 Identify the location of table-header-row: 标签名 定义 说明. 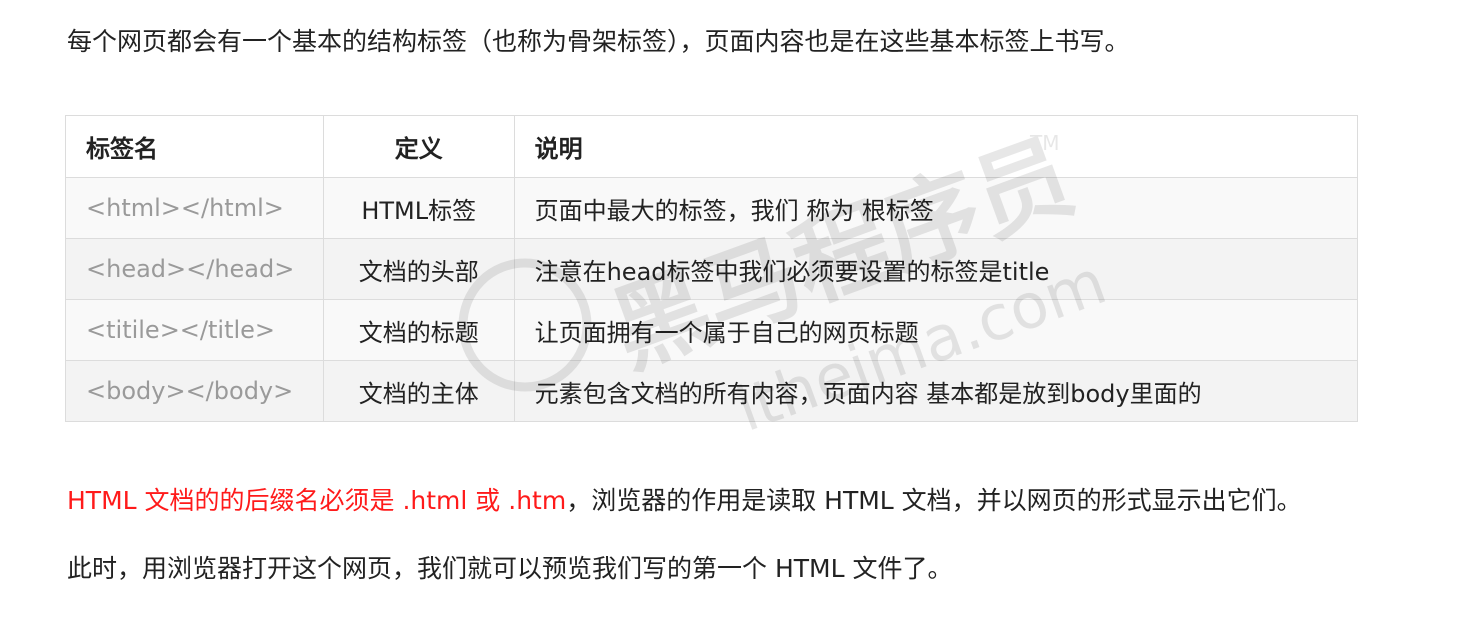
(712, 146).